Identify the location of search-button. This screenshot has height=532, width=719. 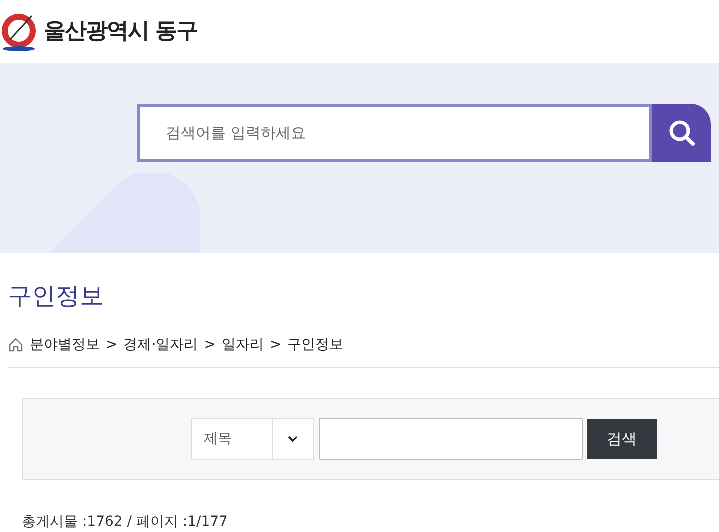
(681, 133).